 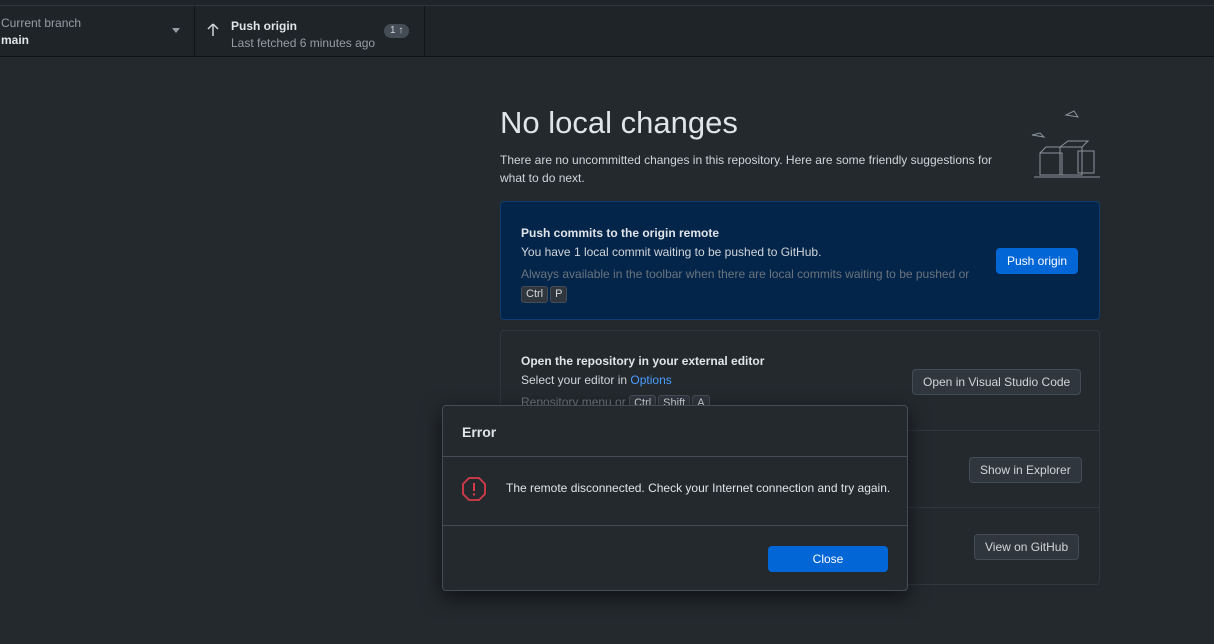 I want to click on dialog-title: Error, so click(x=479, y=432).